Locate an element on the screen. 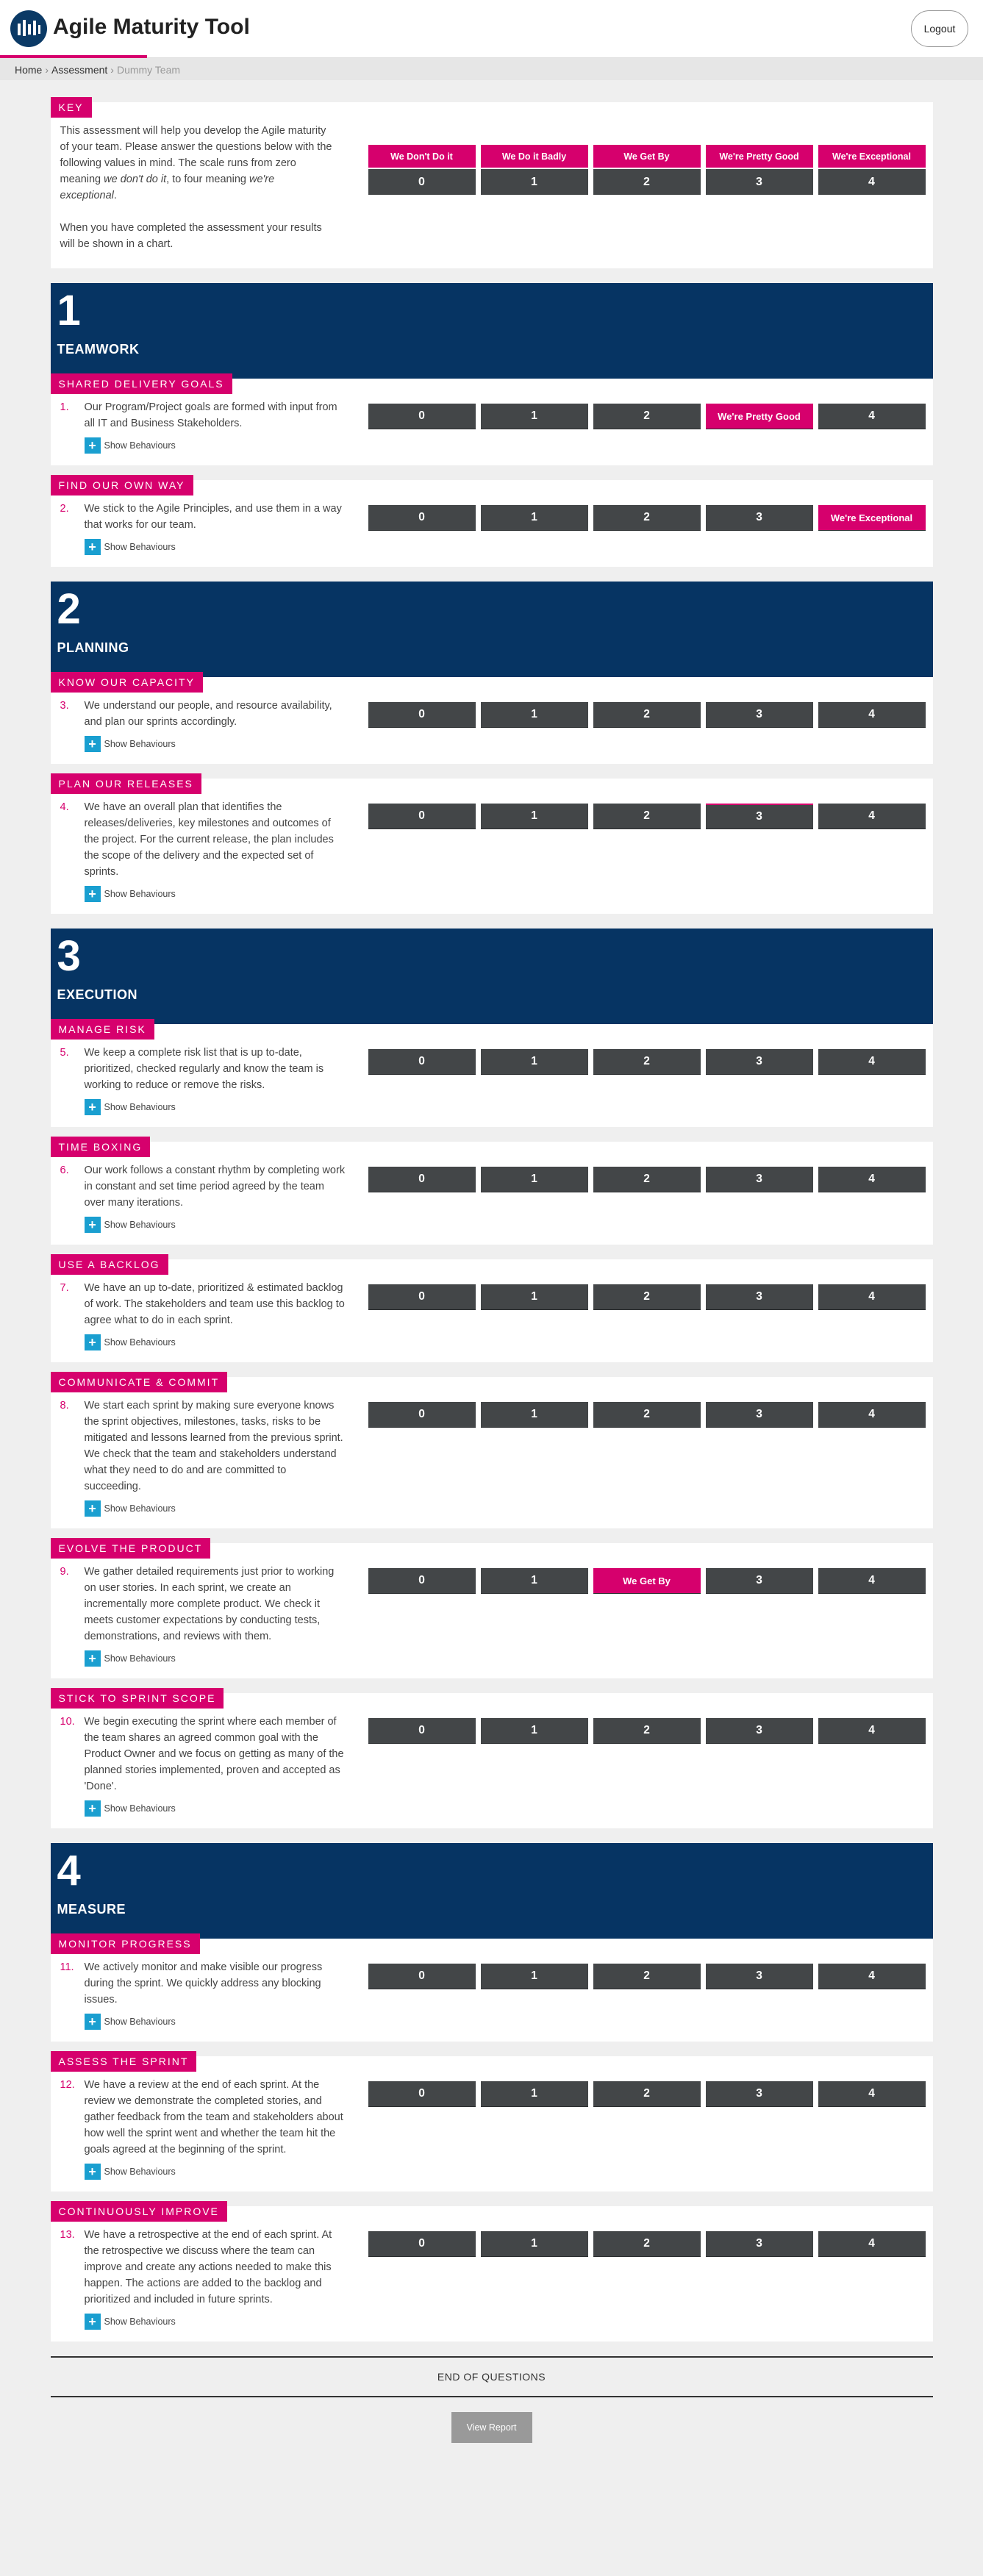 Image resolution: width=983 pixels, height=2576 pixels. breadcrumb-home: Home is located at coordinates (28, 70).